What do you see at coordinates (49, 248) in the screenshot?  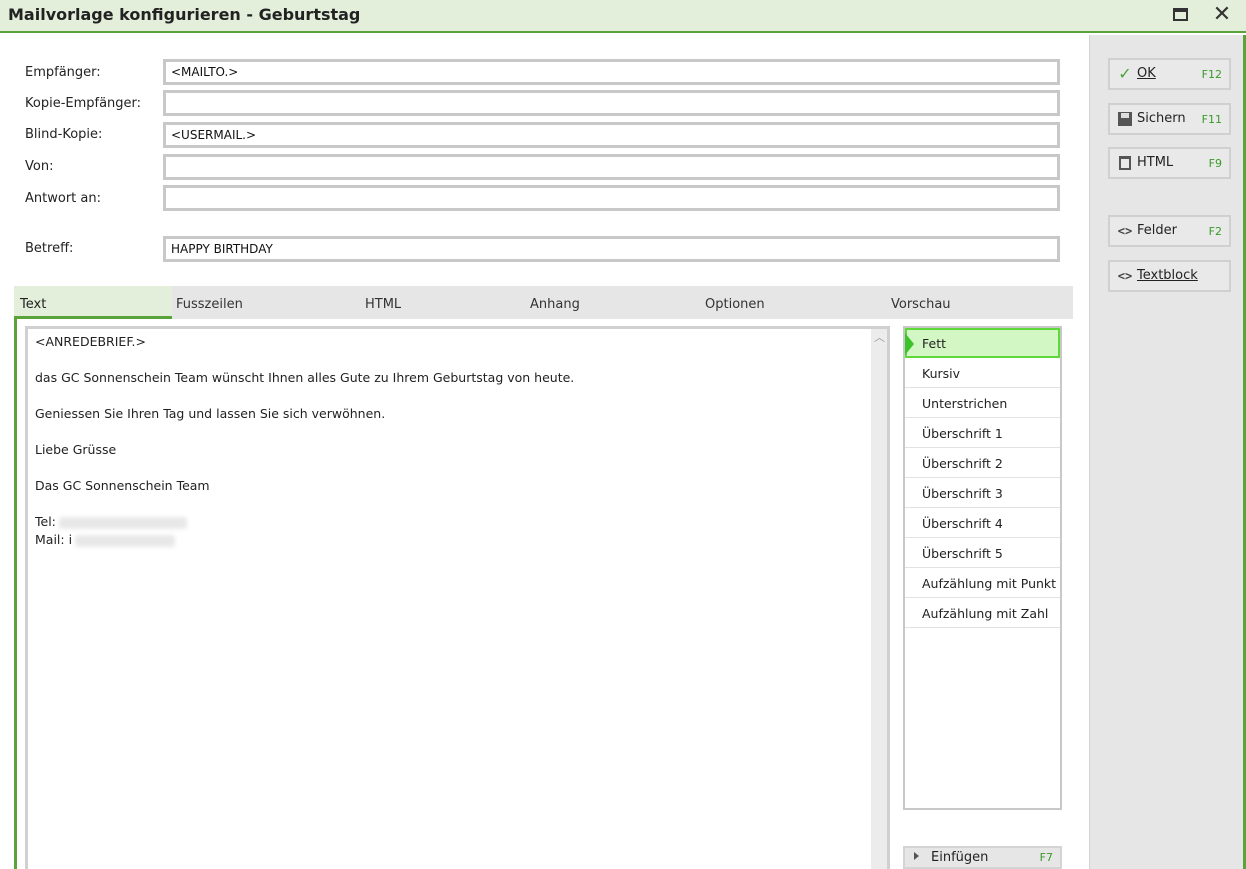 I see `subject-label: Betreff:` at bounding box center [49, 248].